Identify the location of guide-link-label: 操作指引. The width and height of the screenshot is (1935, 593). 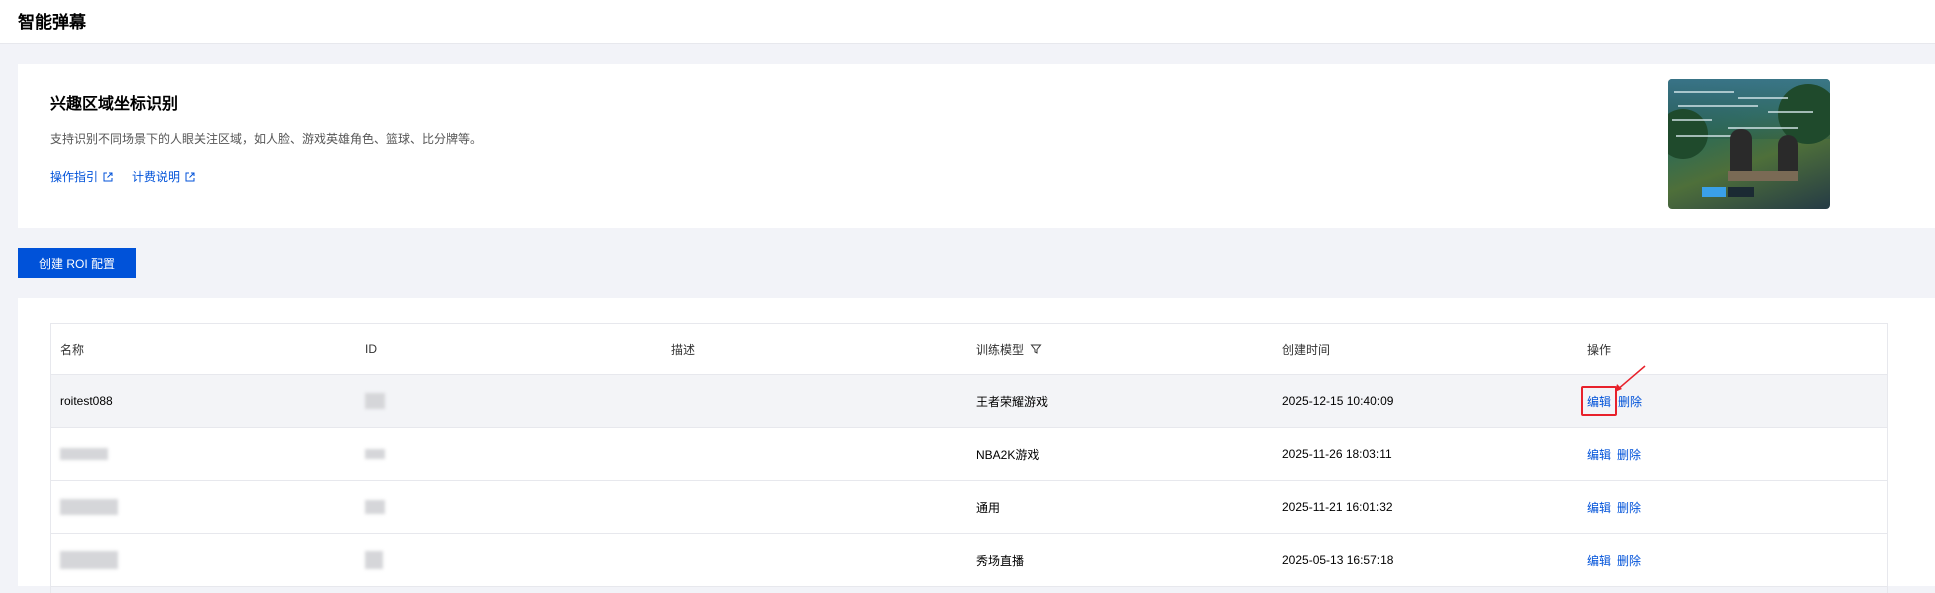
(74, 177).